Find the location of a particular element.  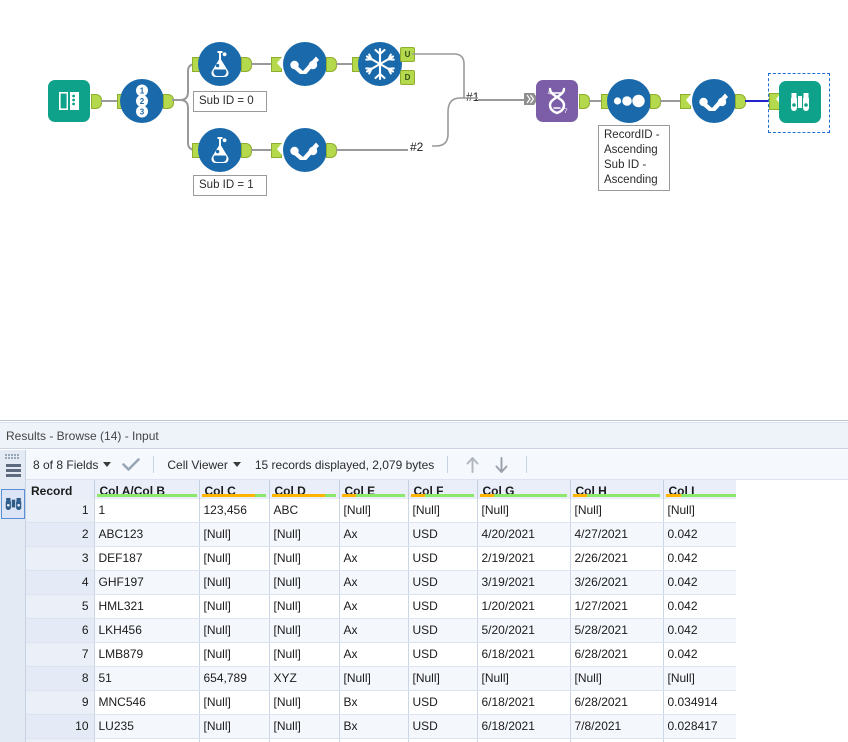

apply-fields-button is located at coordinates (131, 465).